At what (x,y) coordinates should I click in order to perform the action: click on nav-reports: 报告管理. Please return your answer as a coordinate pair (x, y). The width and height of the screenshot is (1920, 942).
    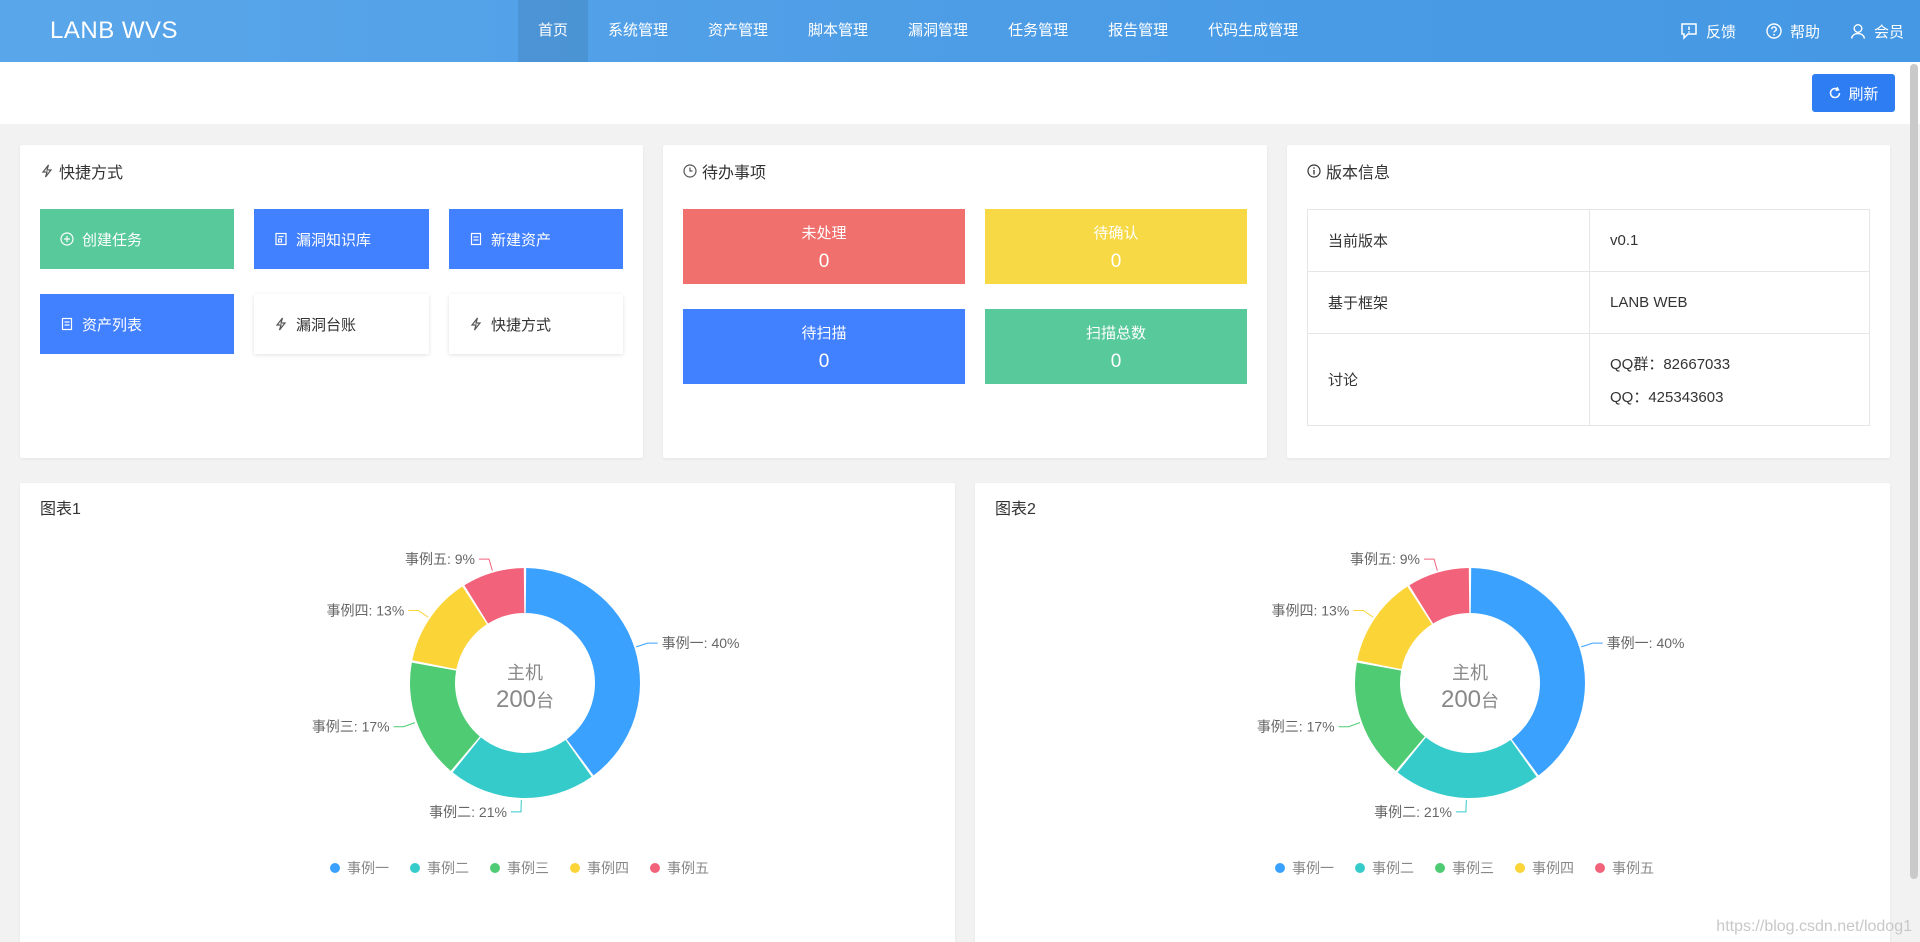
    Looking at the image, I should click on (1138, 31).